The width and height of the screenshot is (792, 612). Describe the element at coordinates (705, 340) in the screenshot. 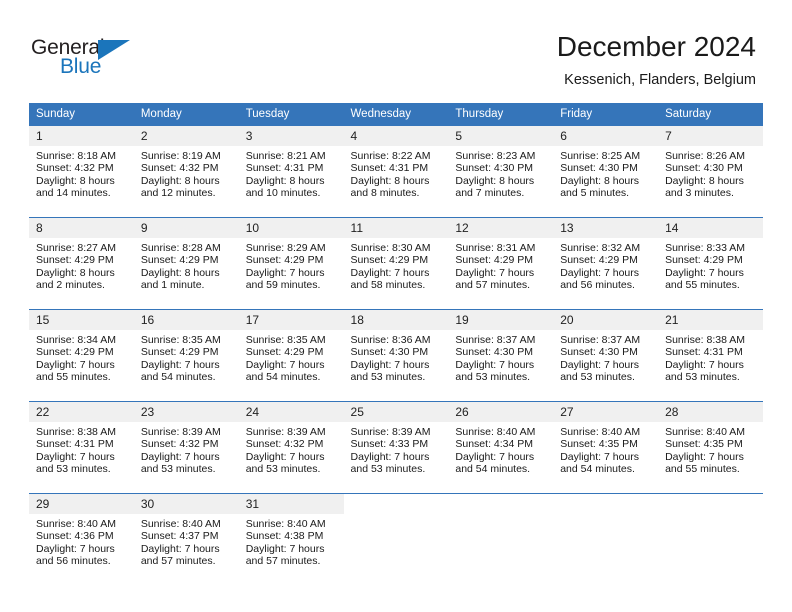

I see `sunrise-text: Sunrise: 8:38 AM` at that location.